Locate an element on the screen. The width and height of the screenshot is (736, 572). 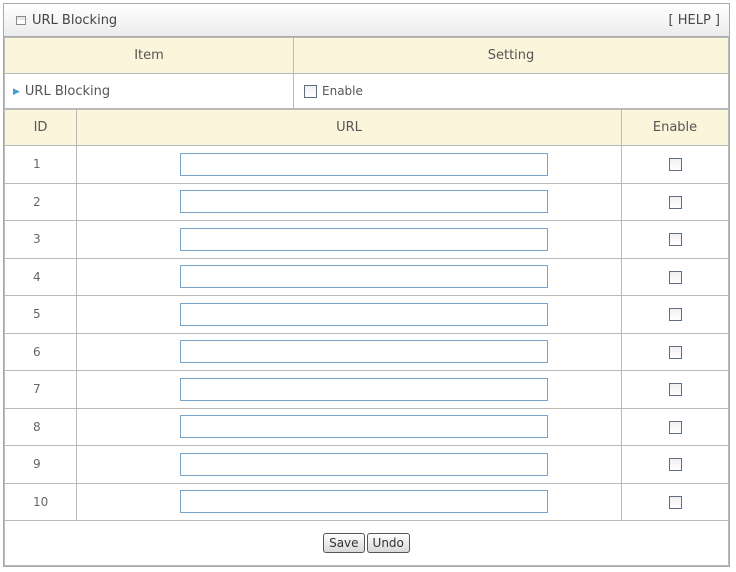
table-row: 5 is located at coordinates (366, 314).